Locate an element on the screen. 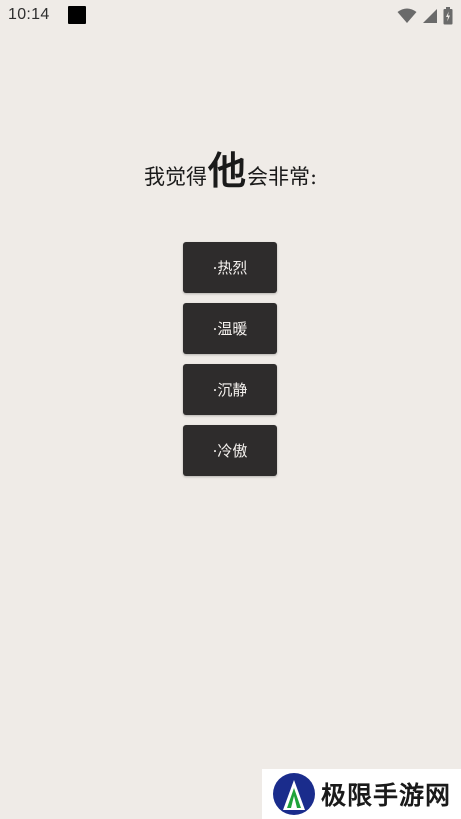 This screenshot has width=461, height=819. status-time: 10:14 is located at coordinates (29, 14).